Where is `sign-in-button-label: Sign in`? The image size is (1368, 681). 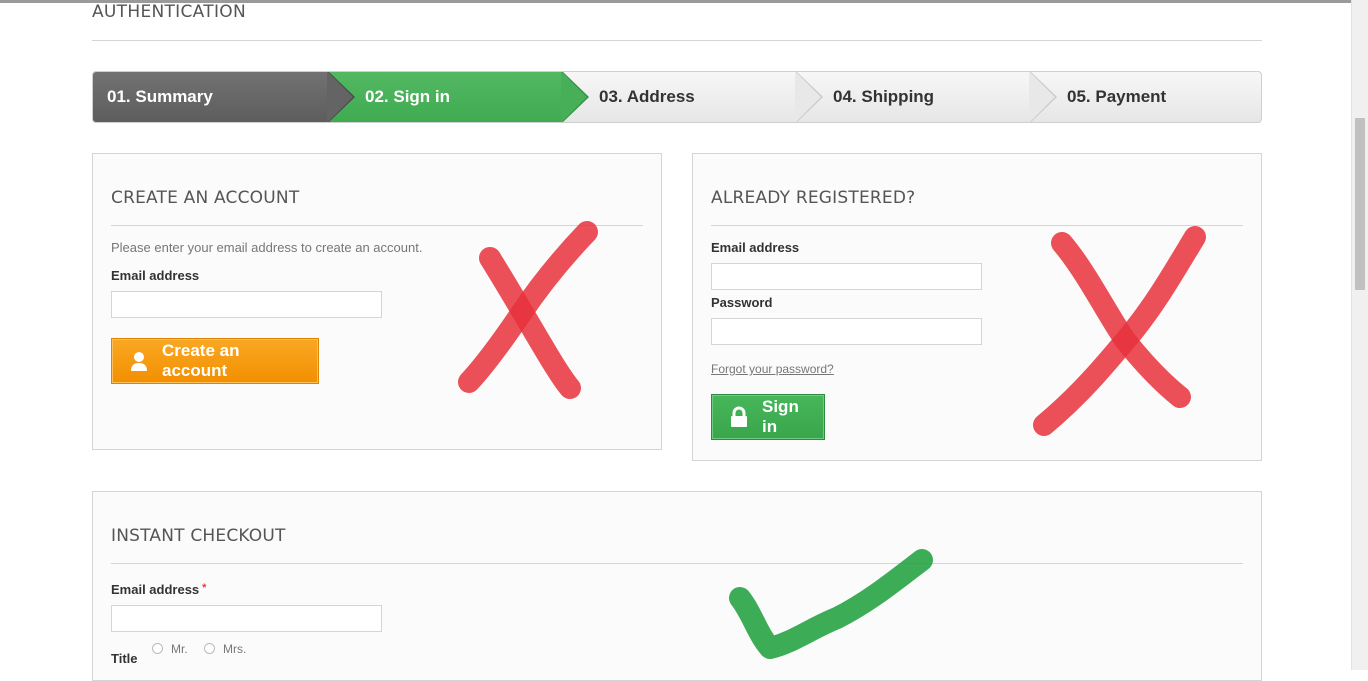
sign-in-button-label: Sign in is located at coordinates (780, 416).